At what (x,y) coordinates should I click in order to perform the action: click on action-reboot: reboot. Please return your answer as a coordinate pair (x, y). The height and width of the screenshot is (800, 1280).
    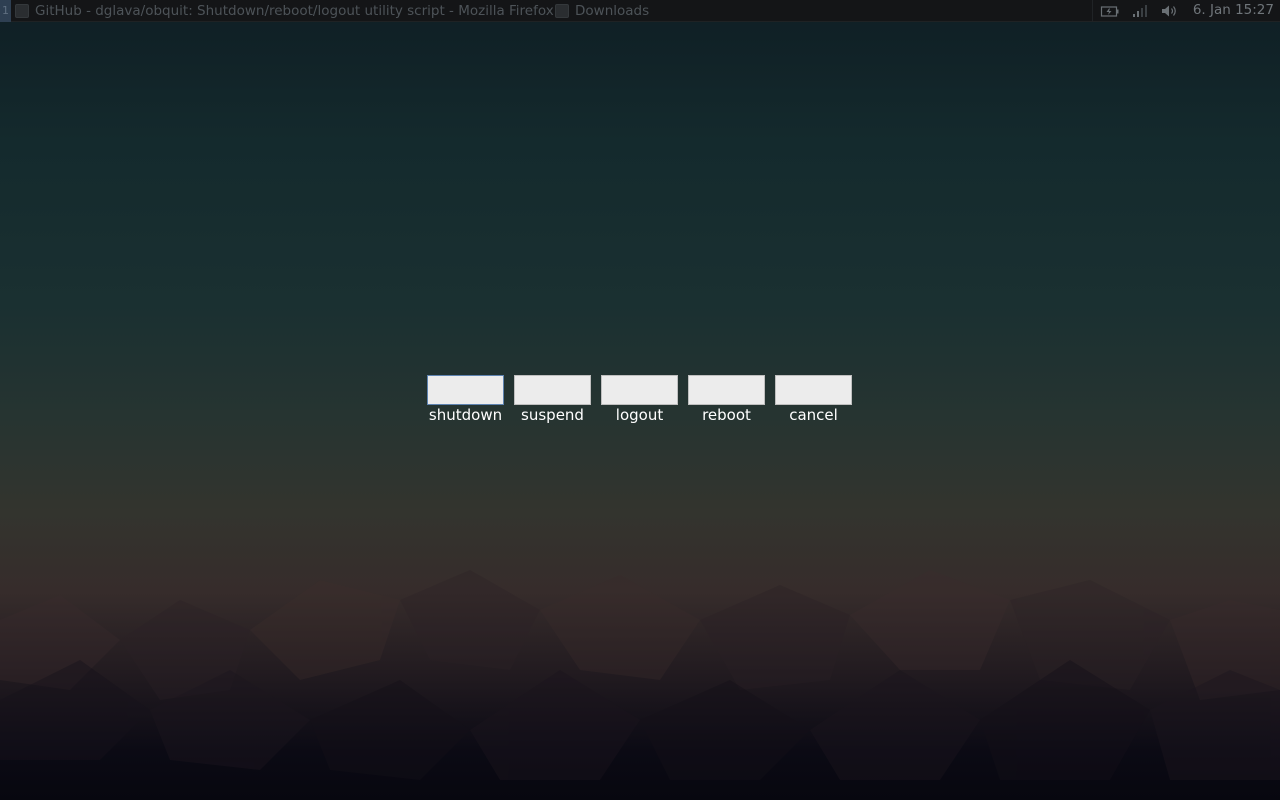
    Looking at the image, I should click on (726, 399).